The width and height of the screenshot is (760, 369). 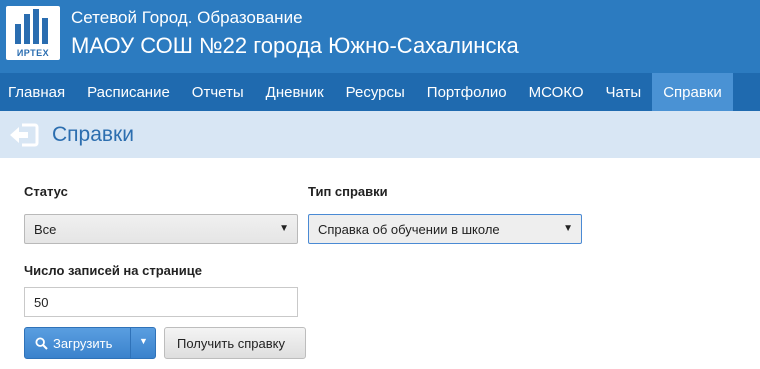 I want to click on nav-item-resources: Ресурсы, so click(x=375, y=92).